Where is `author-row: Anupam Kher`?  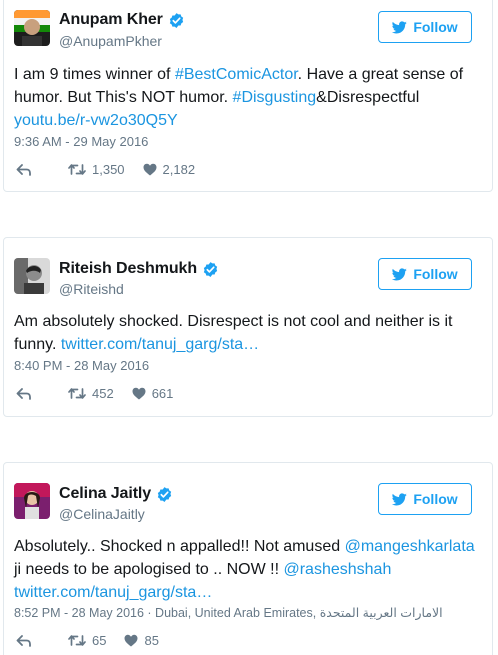 author-row: Anupam Kher is located at coordinates (122, 20).